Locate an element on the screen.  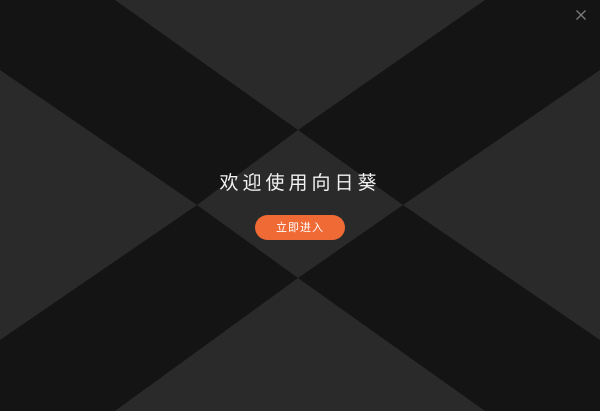
close-button is located at coordinates (581, 15).